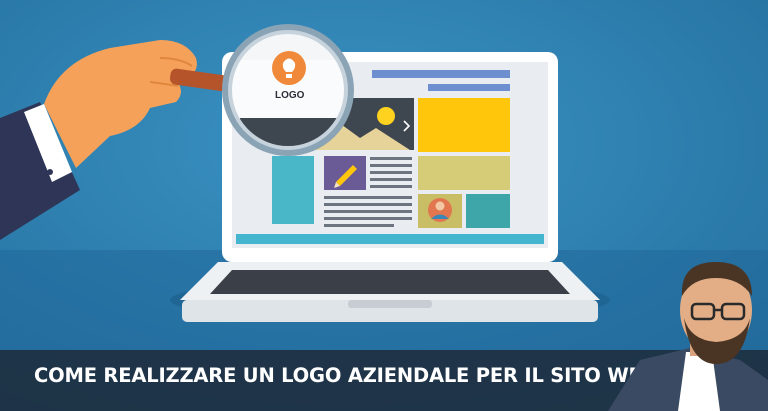 The image size is (768, 411). What do you see at coordinates (464, 173) in the screenshot?
I see `screen-khaki-block` at bounding box center [464, 173].